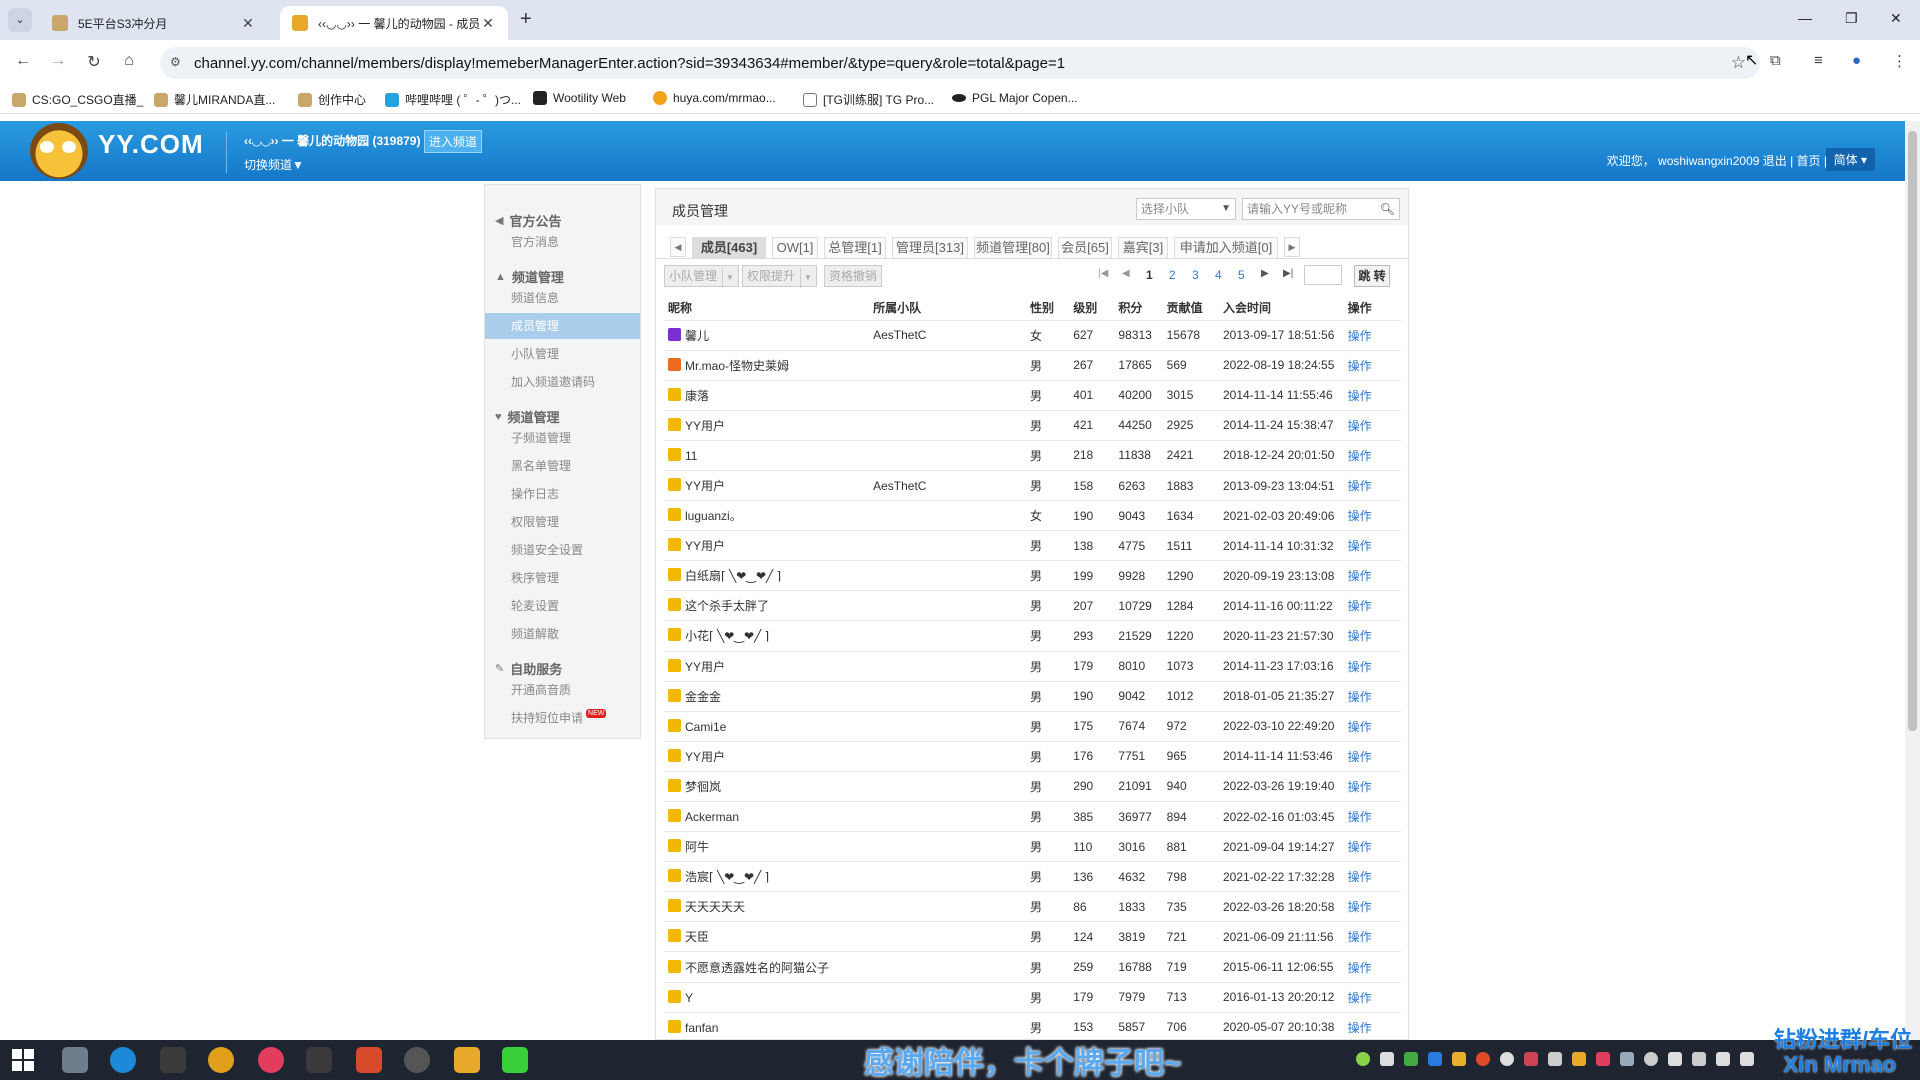  Describe the element at coordinates (394, 23) in the screenshot. I see `browser-tab-yy: ‹‹◡◡›› 一 馨儿的动物园 - 成员管 ✕` at that location.